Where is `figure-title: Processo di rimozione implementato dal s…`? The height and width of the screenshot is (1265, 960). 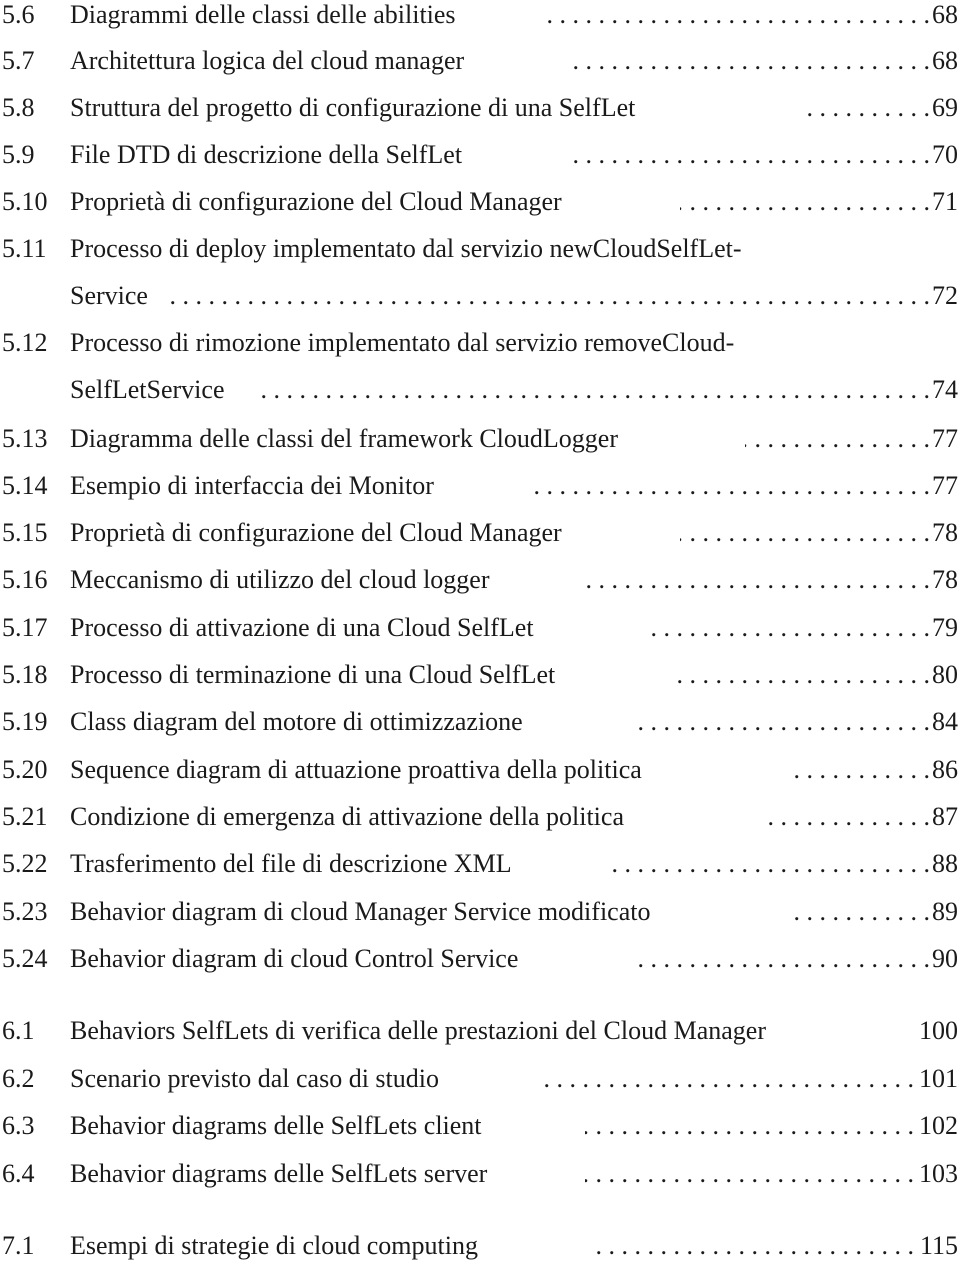 figure-title: Processo di rimozione implementato dal s… is located at coordinates (402, 343).